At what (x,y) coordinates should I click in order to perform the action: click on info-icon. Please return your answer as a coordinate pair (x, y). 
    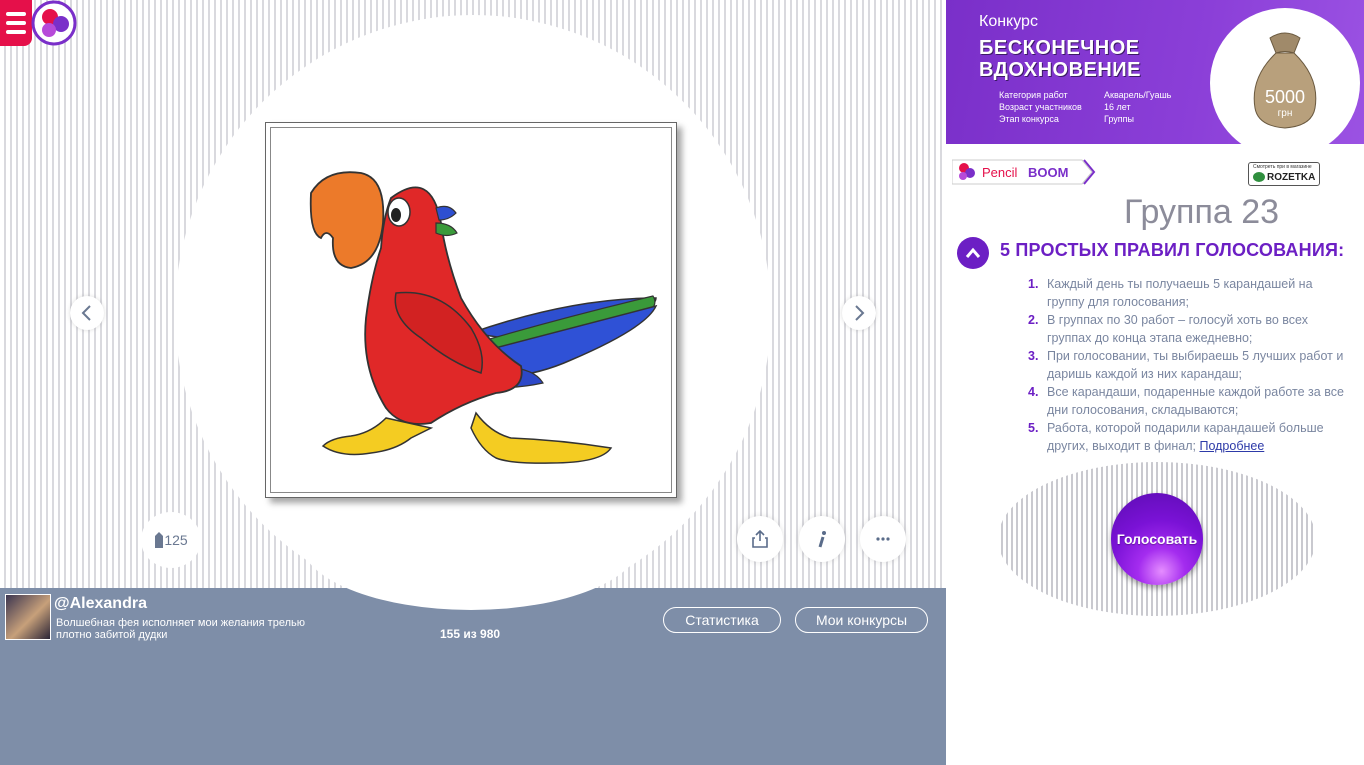
    Looking at the image, I should click on (822, 539).